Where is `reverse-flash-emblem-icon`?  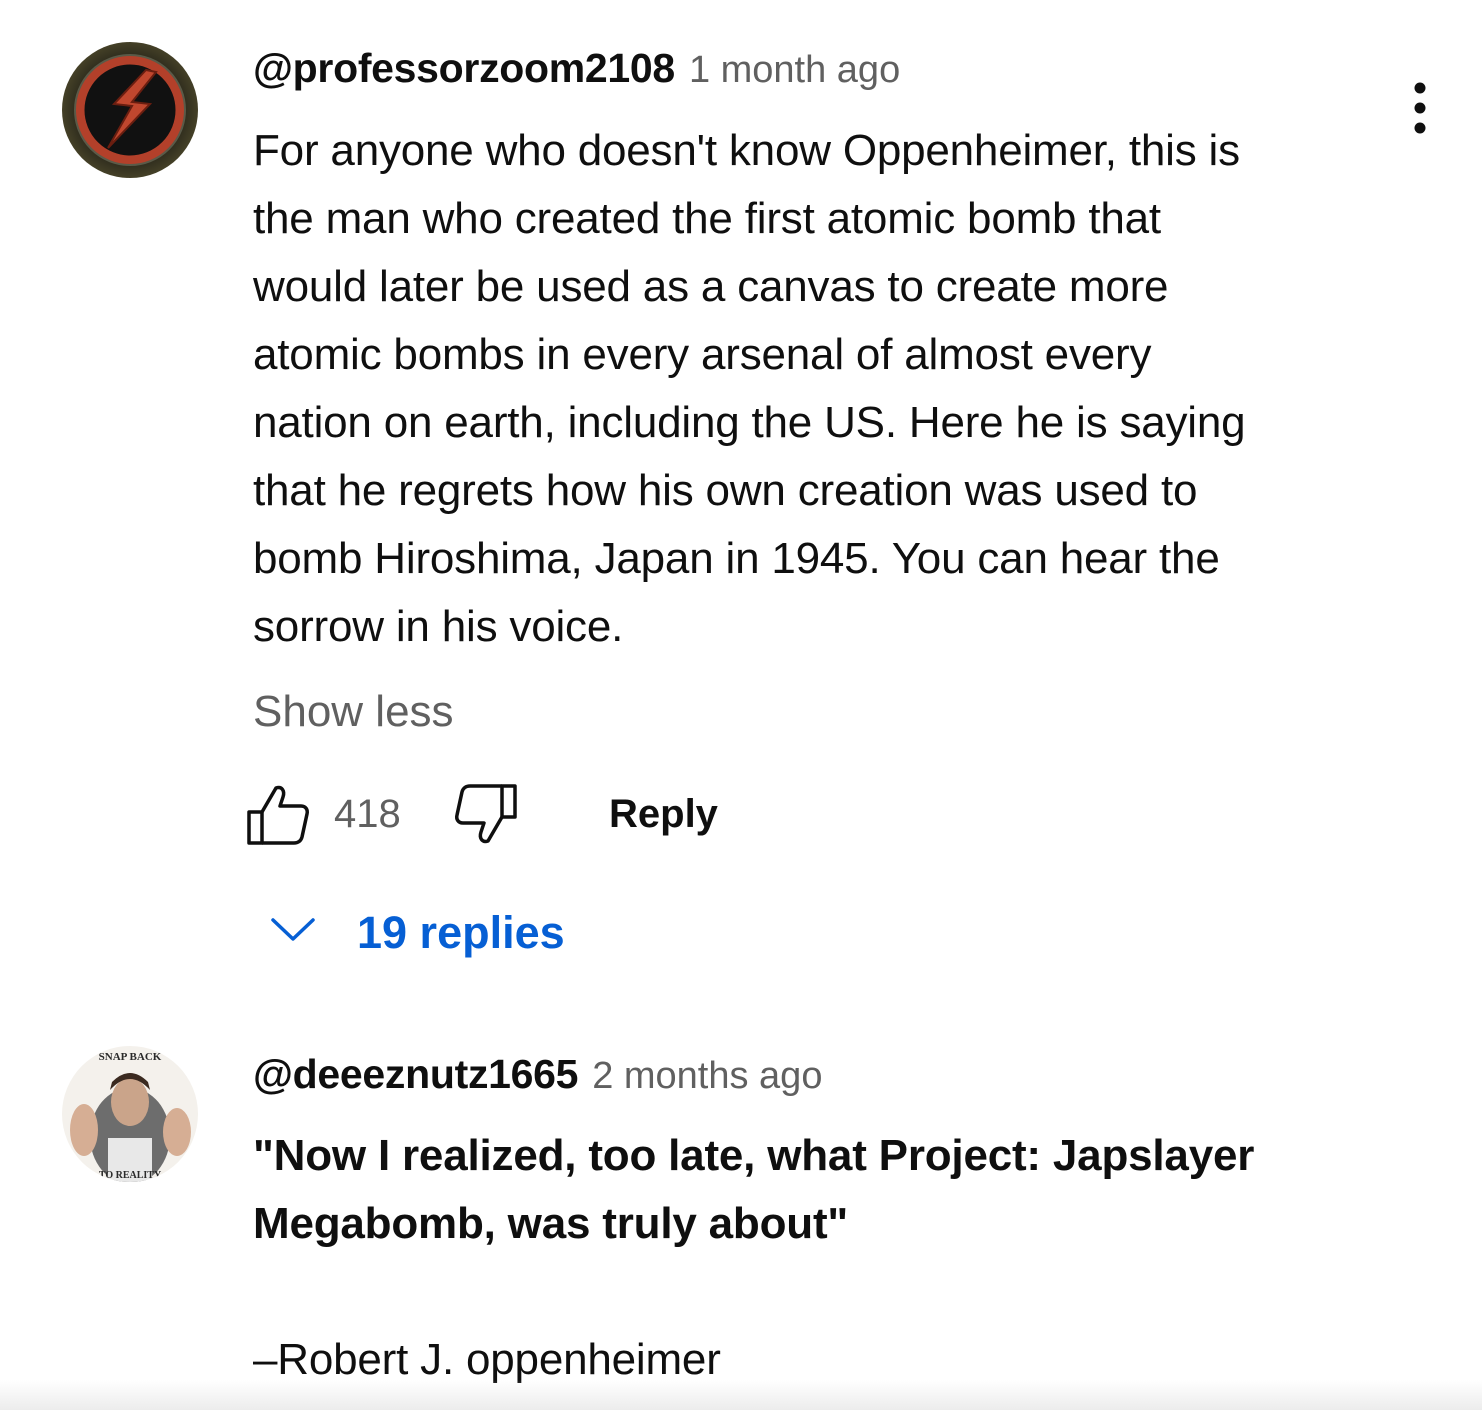
reverse-flash-emblem-icon is located at coordinates (130, 110).